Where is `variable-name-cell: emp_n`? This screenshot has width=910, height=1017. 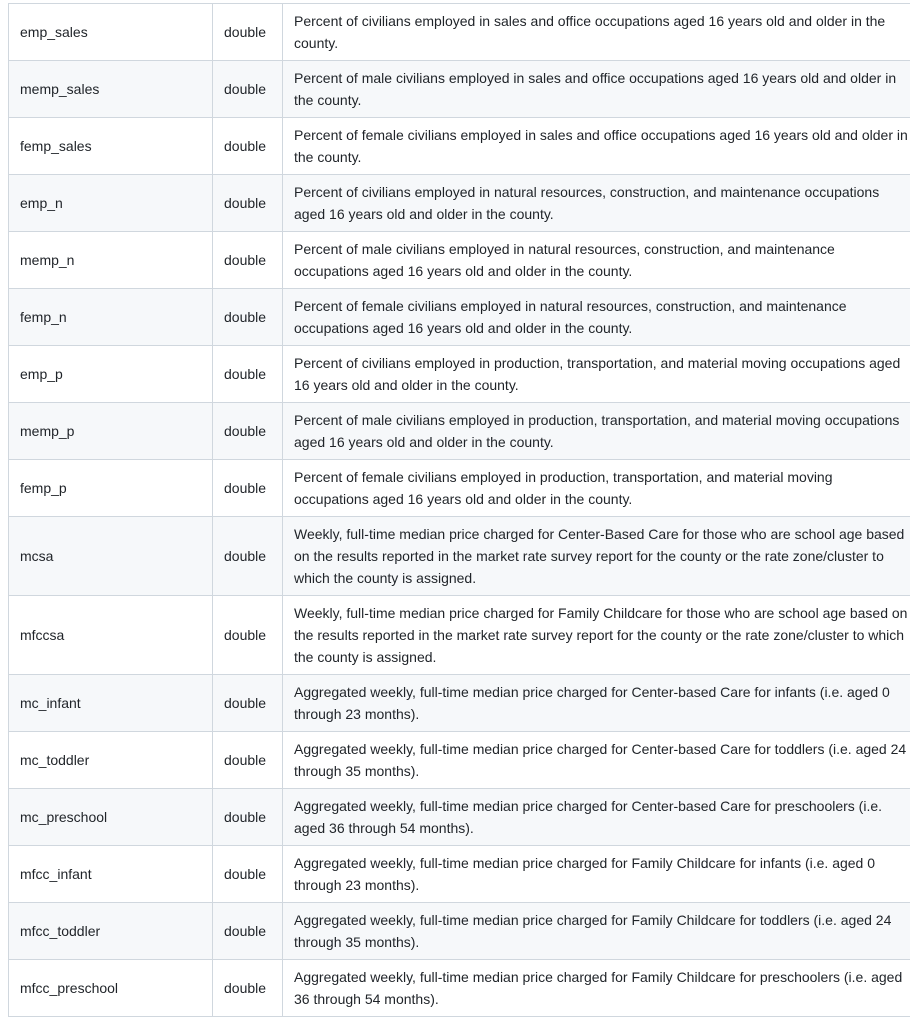
variable-name-cell: emp_n is located at coordinates (111, 203).